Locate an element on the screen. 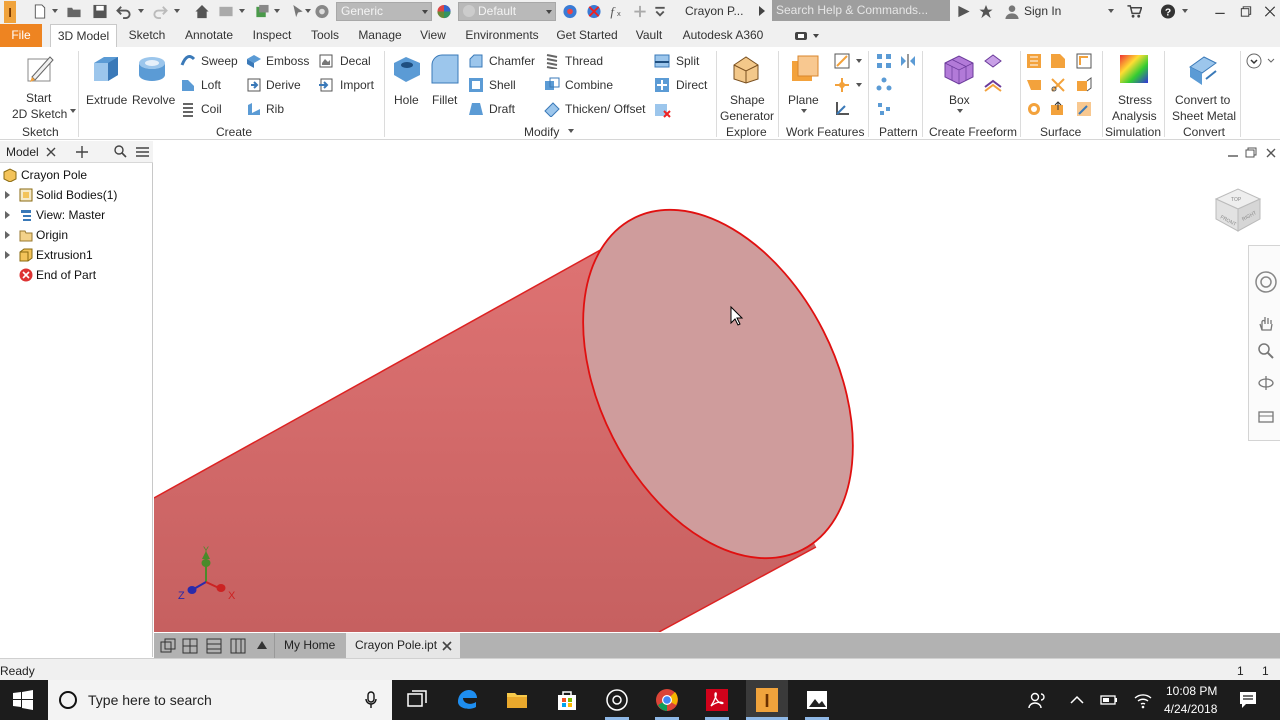 The width and height of the screenshot is (1280, 720). panel-display-toggle-icon is located at coordinates (808, 36).